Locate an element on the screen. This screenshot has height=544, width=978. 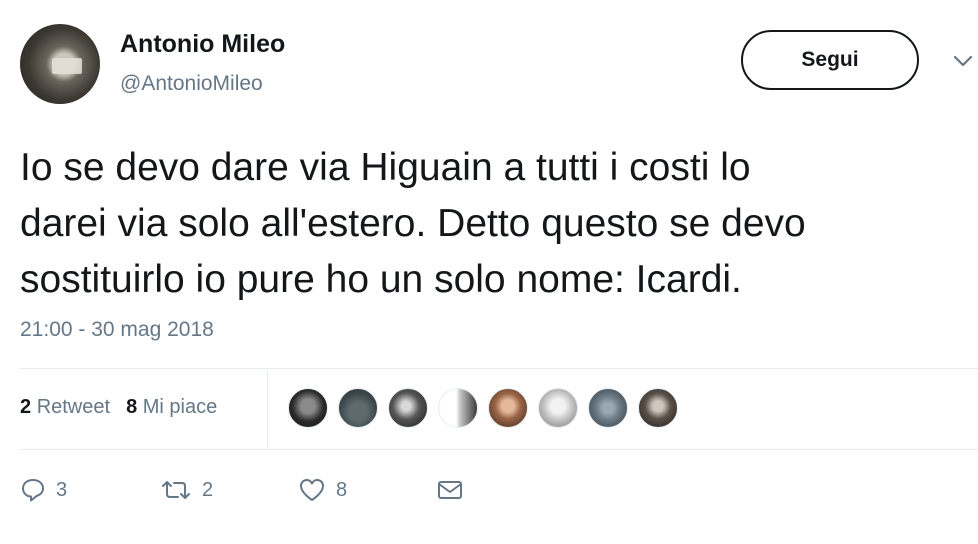
message-button is located at coordinates (450, 490).